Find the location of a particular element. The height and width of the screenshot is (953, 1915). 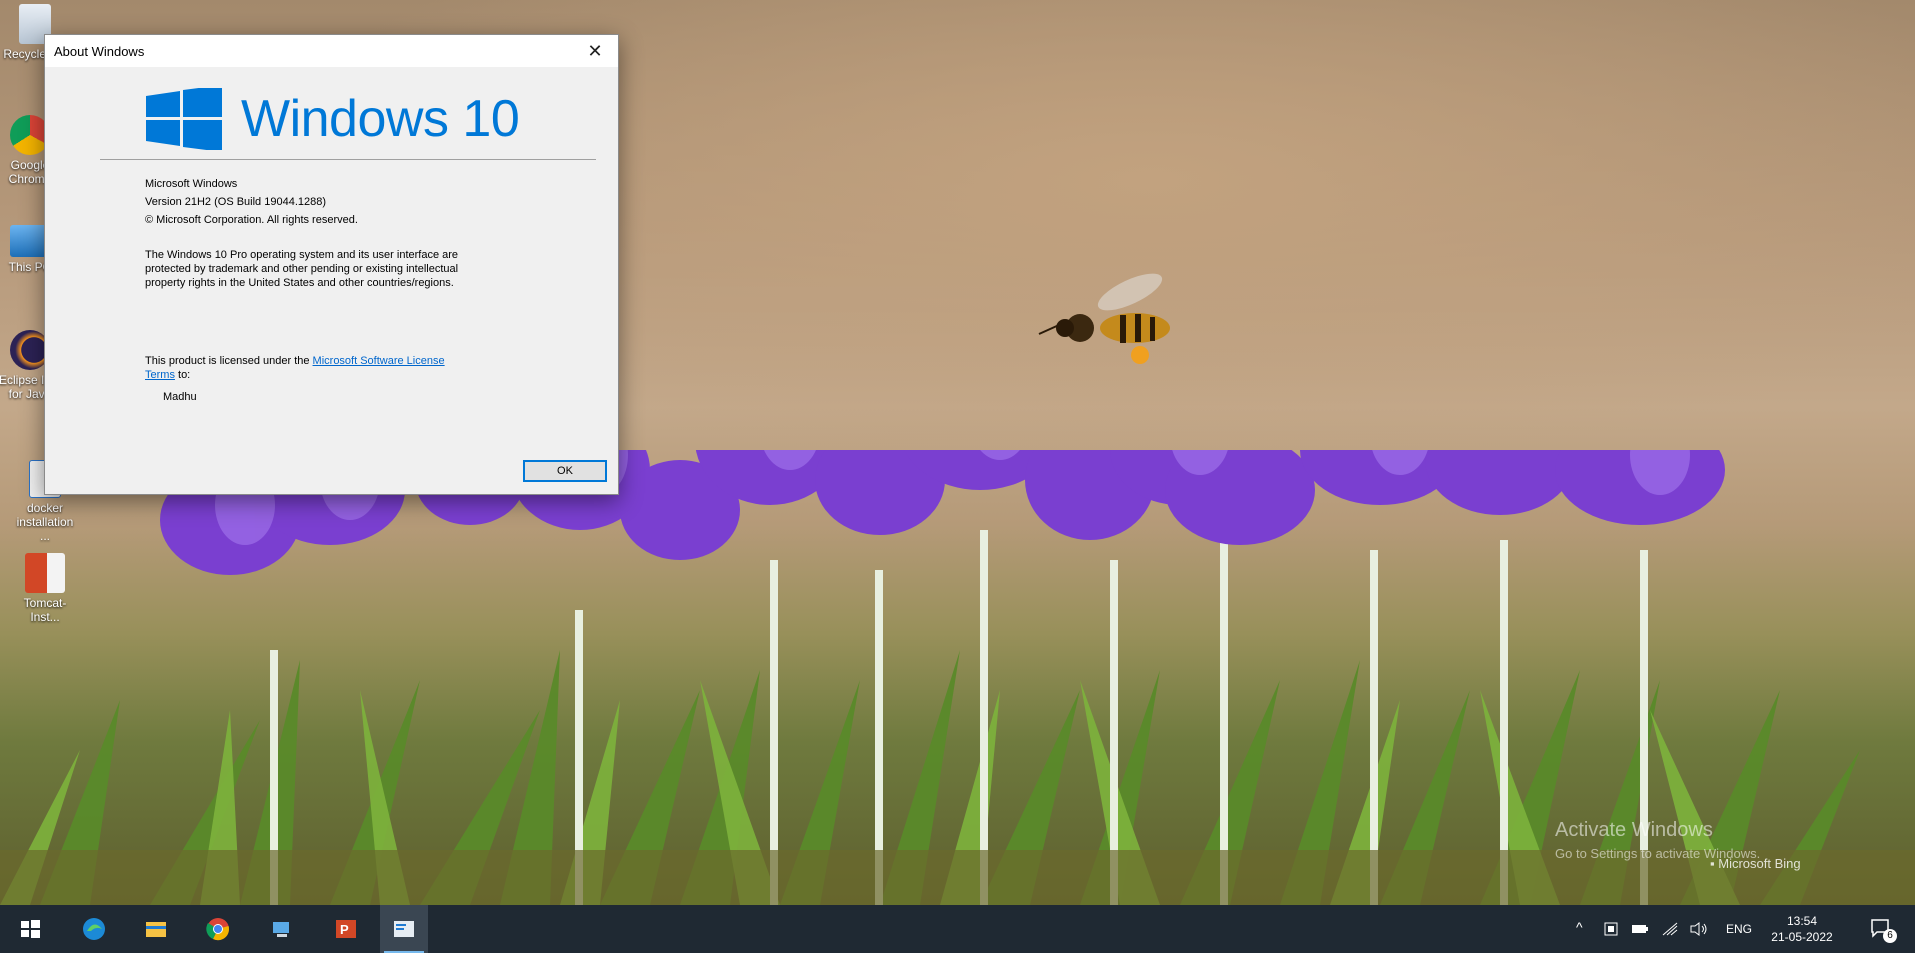

taskbar-powerpoint: P is located at coordinates (346, 929).